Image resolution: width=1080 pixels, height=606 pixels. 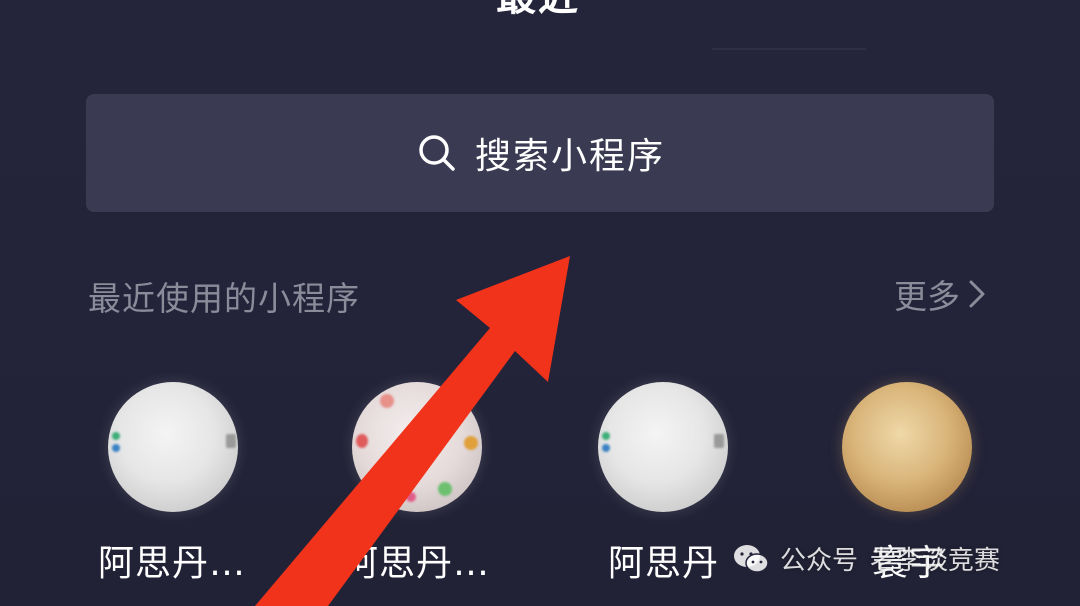 I want to click on section-title: 最近使用的小程序, so click(x=224, y=298).